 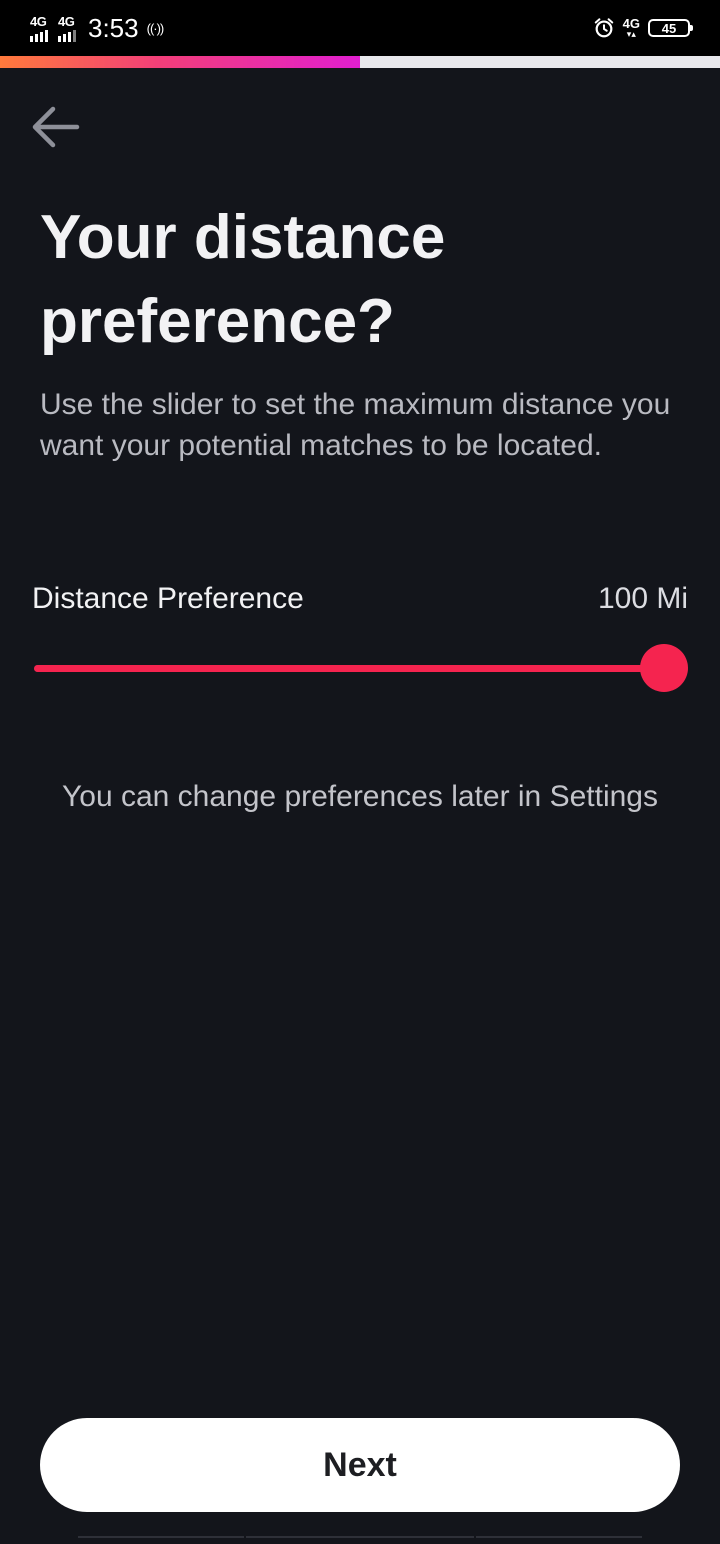 I want to click on data-arrows: ▾▴, so click(x=631, y=33).